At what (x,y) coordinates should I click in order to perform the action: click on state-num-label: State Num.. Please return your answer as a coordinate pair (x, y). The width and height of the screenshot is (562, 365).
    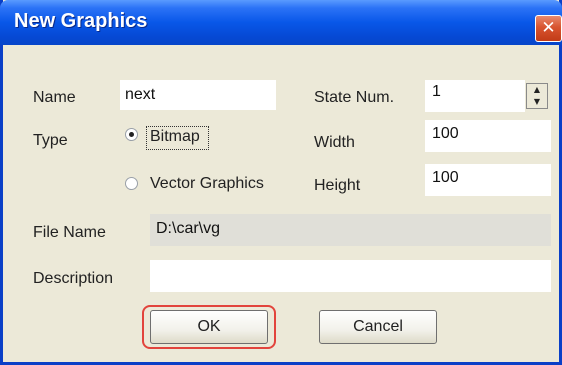
    Looking at the image, I should click on (354, 97).